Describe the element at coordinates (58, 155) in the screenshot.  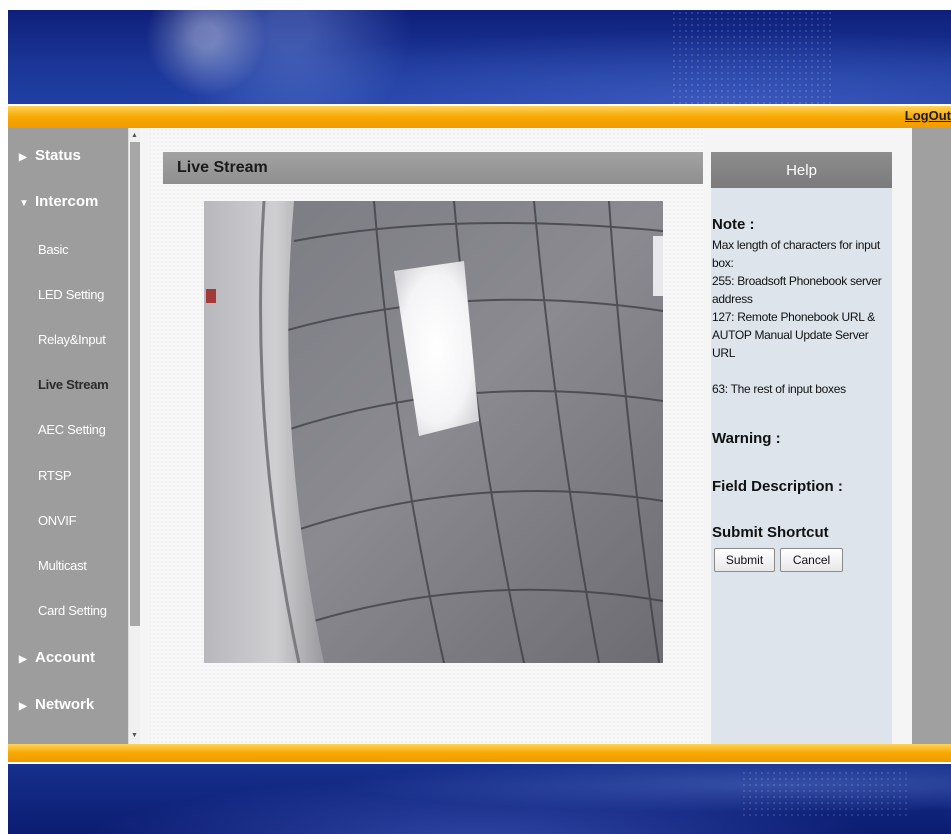
I see `sidebar-item-label: Status` at that location.